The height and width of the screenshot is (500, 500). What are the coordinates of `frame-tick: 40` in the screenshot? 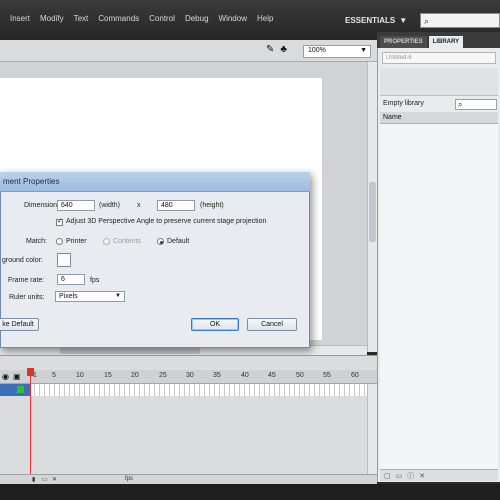 It's located at (245, 375).